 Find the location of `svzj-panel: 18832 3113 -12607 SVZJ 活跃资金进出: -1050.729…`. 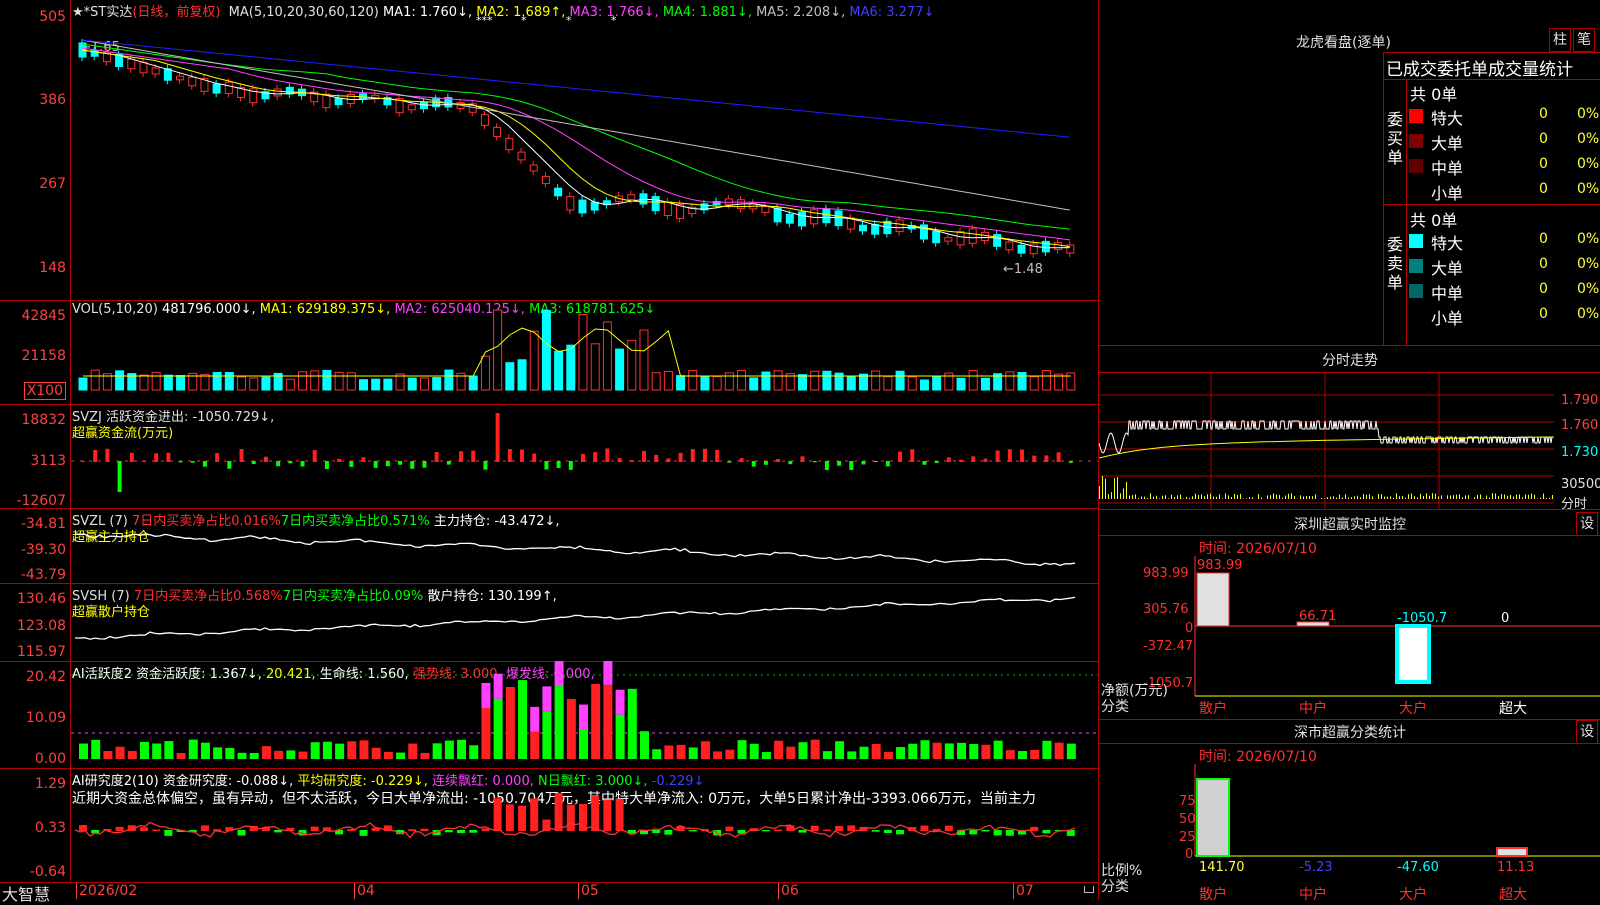

svzj-panel: 18832 3113 -12607 SVZJ 活跃资金进出: -1050.729… is located at coordinates (549, 456).